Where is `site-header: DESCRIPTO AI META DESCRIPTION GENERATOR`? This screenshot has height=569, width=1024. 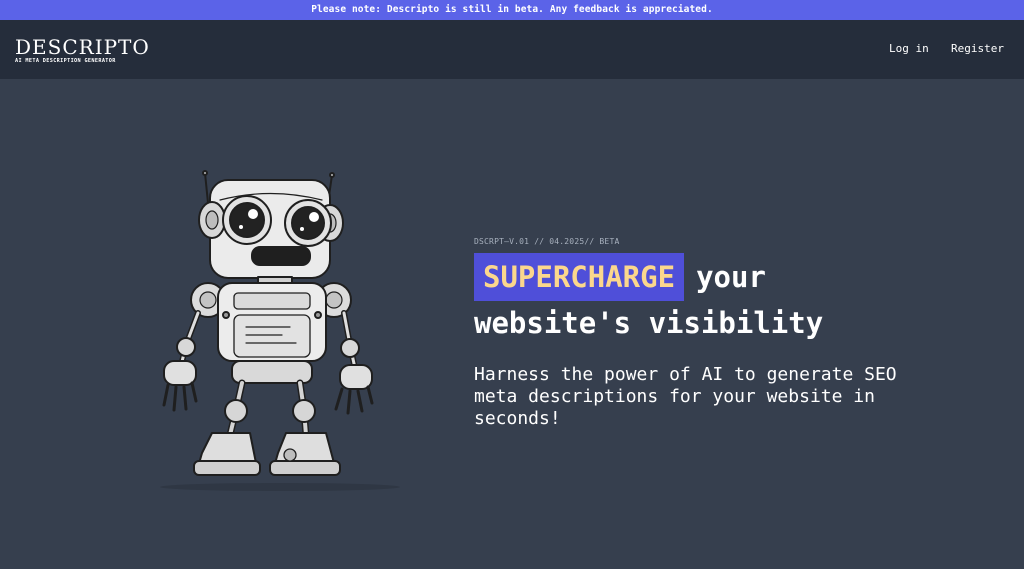 site-header: DESCRIPTO AI META DESCRIPTION GENERATOR is located at coordinates (512, 49).